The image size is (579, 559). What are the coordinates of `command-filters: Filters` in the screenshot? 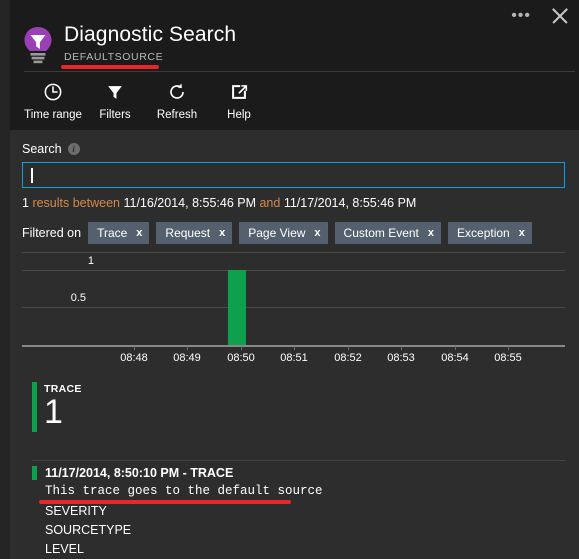 It's located at (115, 99).